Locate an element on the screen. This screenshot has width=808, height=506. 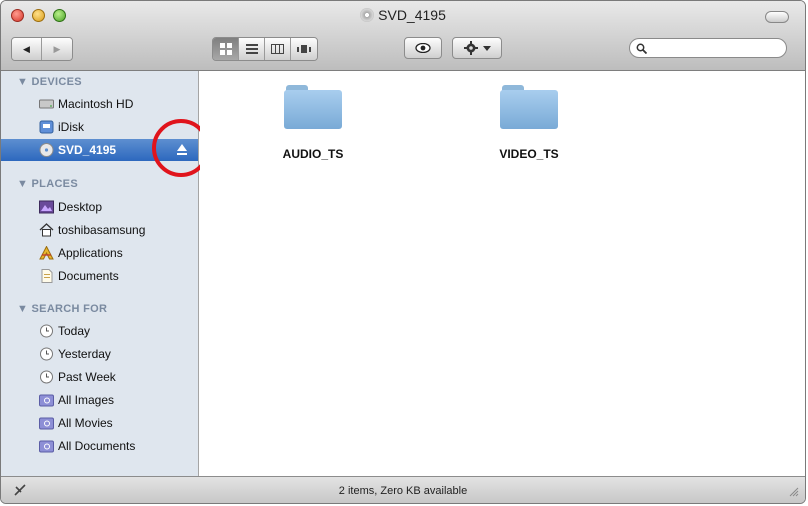
sidebar-item-label: All Movies is located at coordinates (85, 423).